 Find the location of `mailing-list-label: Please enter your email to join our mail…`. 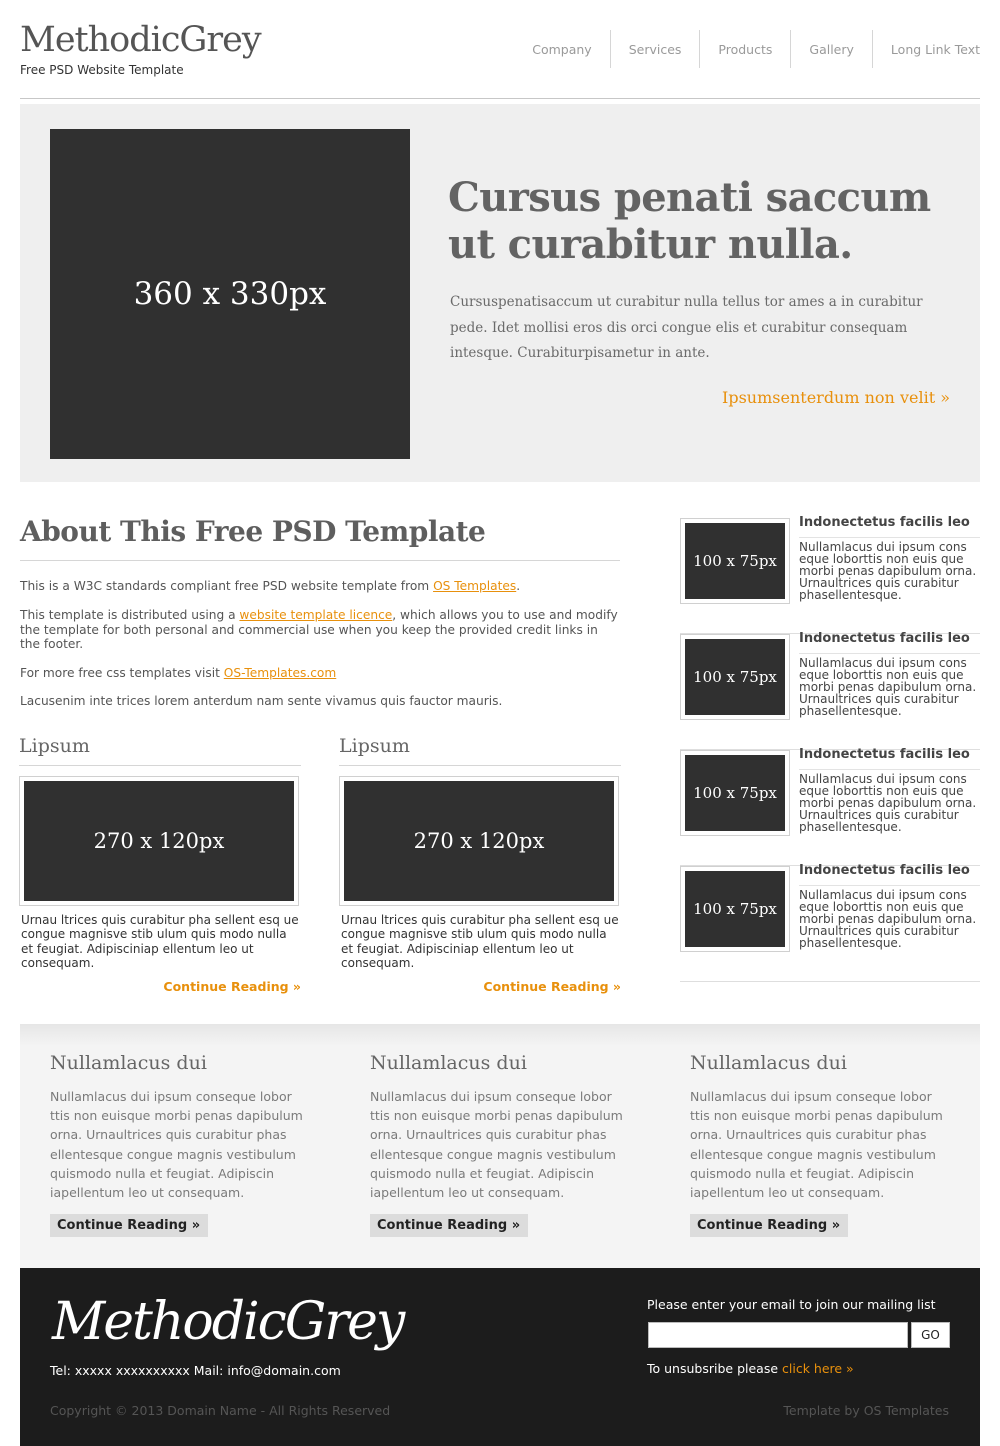

mailing-list-label: Please enter your email to join our mail… is located at coordinates (791, 1304).